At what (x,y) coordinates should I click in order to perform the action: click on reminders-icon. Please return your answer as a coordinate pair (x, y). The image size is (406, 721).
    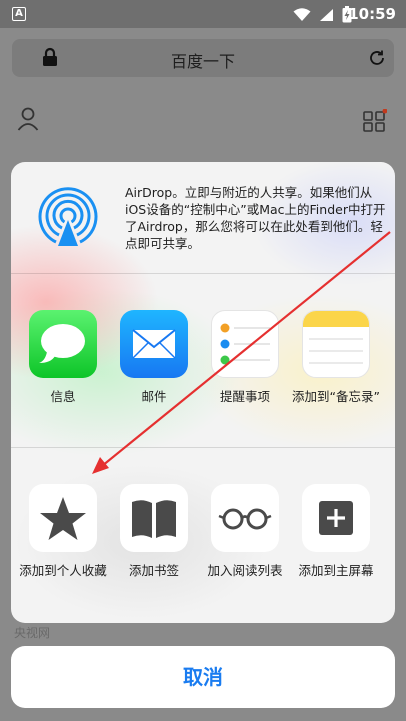
    Looking at the image, I should click on (245, 344).